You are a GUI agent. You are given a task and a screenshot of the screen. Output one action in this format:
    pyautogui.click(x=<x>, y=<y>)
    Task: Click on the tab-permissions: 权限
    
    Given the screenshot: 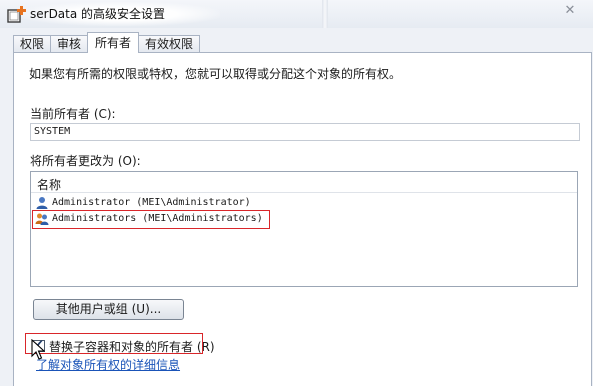 What is the action you would take?
    pyautogui.click(x=32, y=44)
    